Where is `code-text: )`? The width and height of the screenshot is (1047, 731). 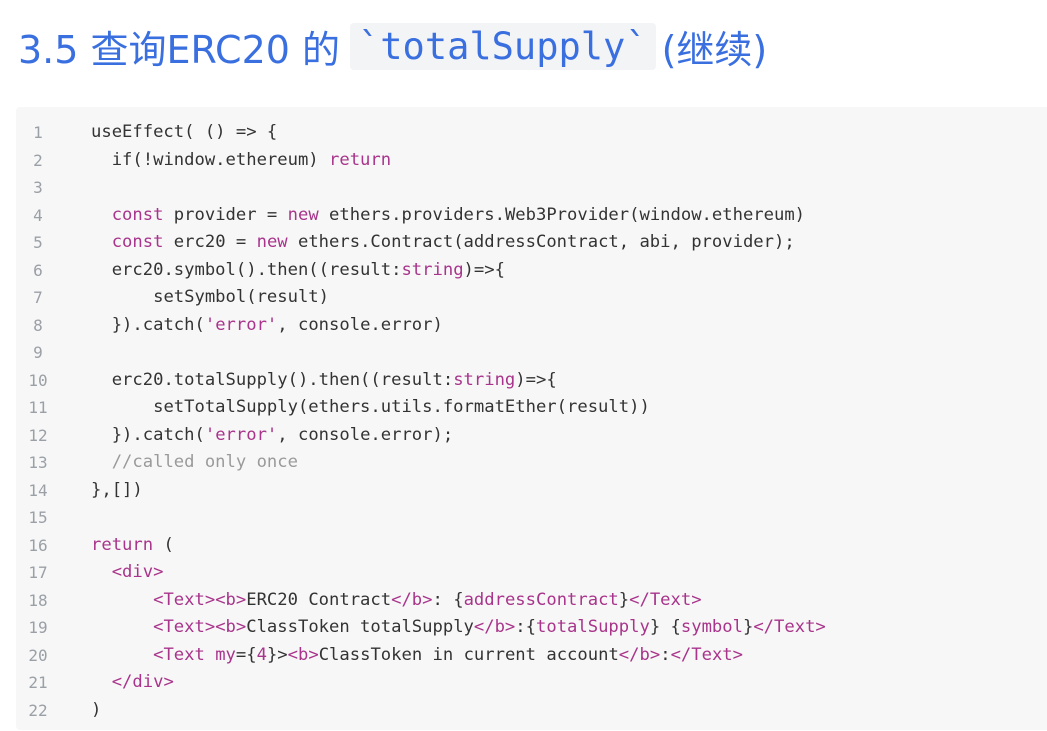 code-text: ) is located at coordinates (96, 711).